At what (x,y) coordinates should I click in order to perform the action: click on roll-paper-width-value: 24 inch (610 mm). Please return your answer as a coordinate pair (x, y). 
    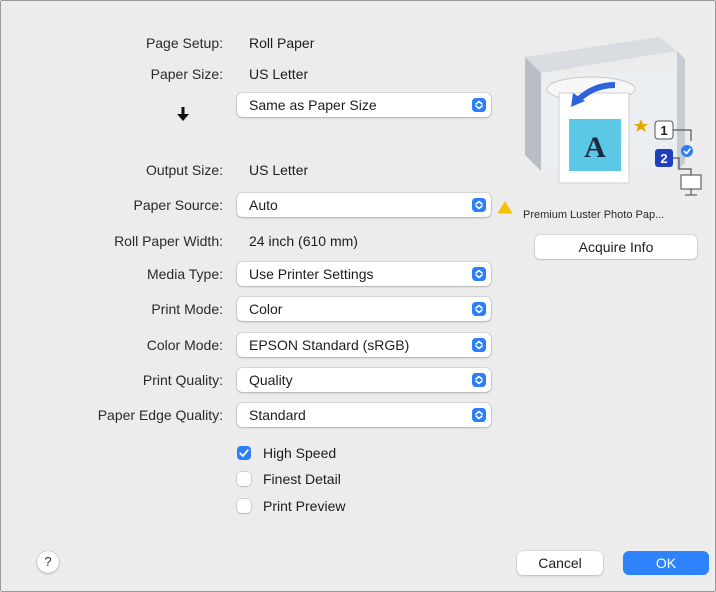
    Looking at the image, I should click on (303, 241).